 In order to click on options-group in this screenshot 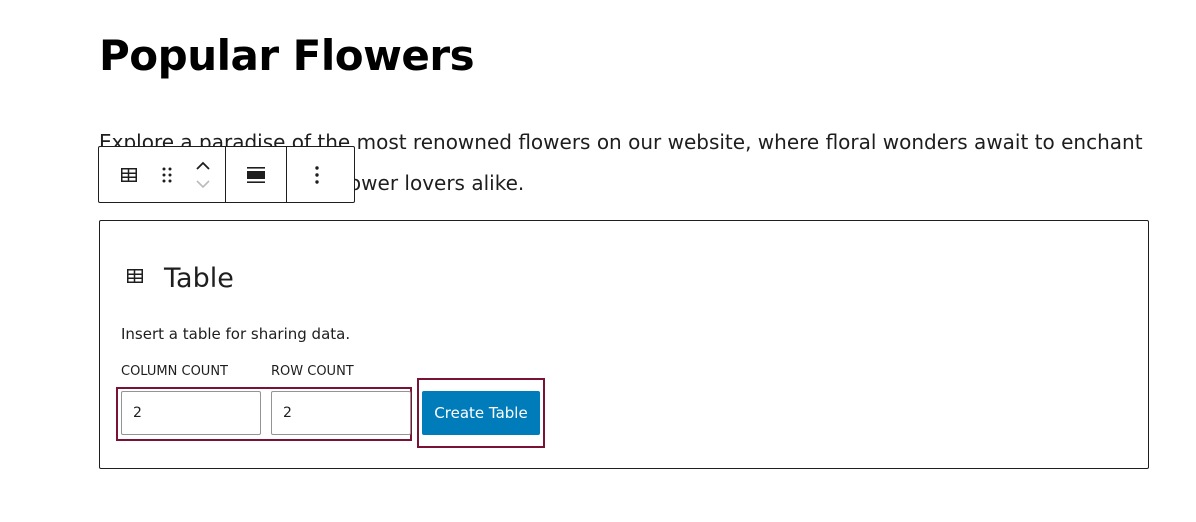, I will do `click(316, 174)`.